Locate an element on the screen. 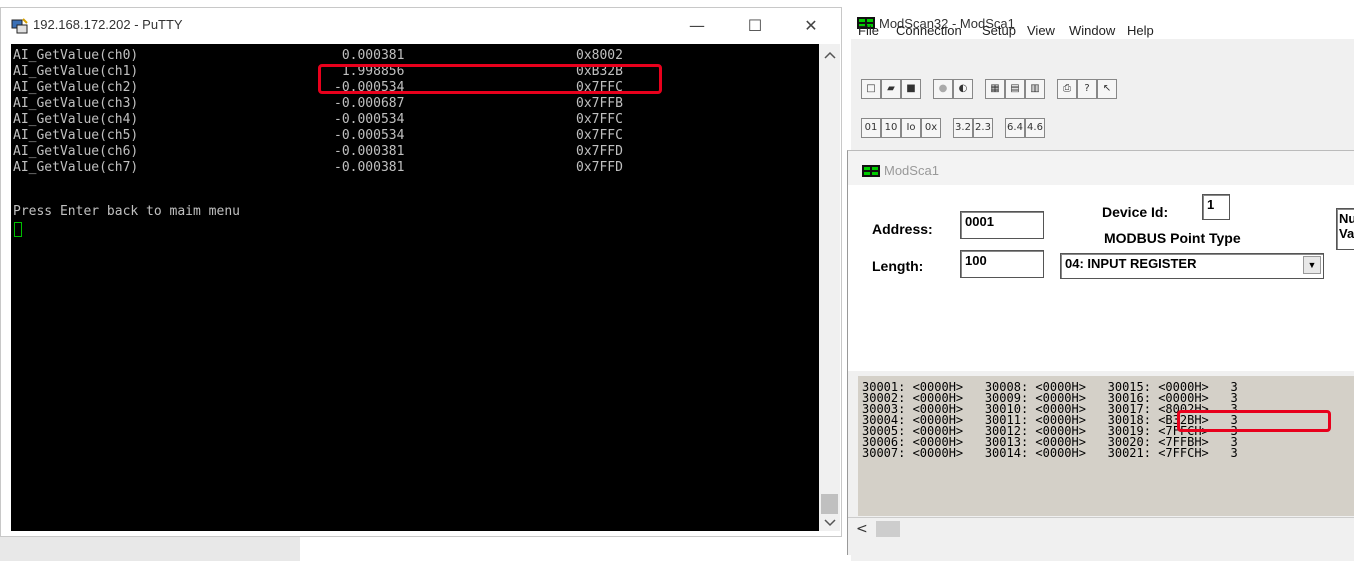 This screenshot has height=561, width=1354. print-icon: ⎙ is located at coordinates (1067, 89).